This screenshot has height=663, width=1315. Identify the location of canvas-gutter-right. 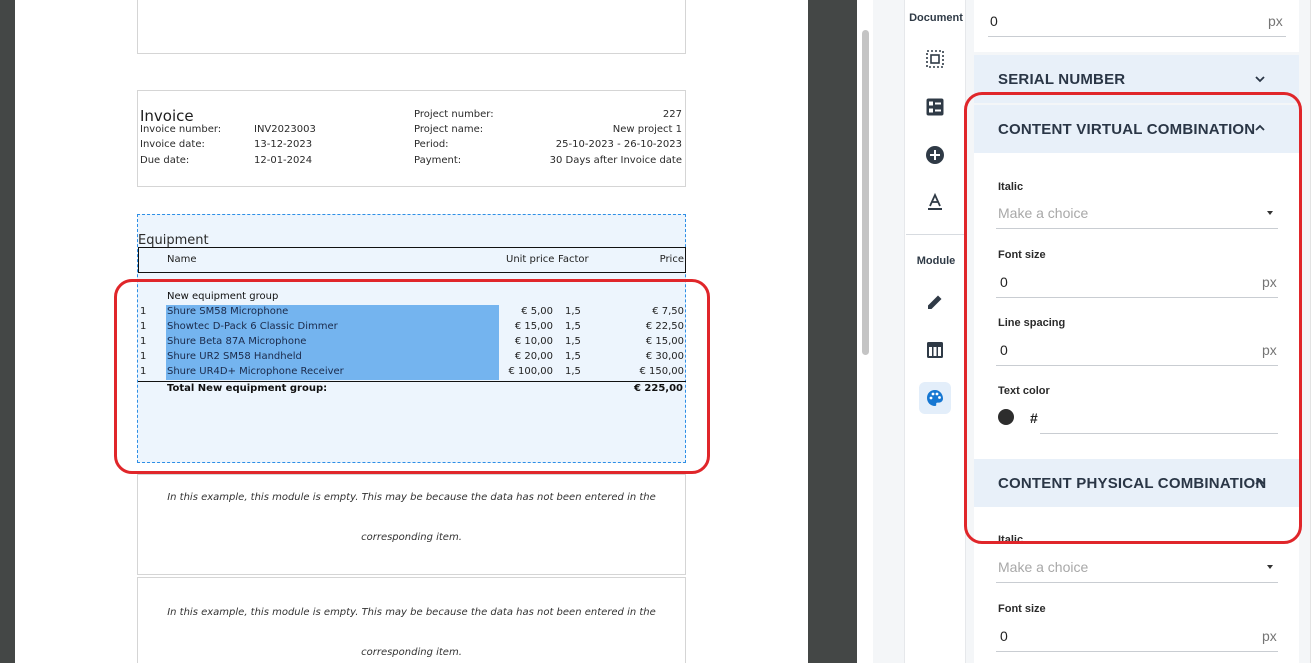
(832, 331).